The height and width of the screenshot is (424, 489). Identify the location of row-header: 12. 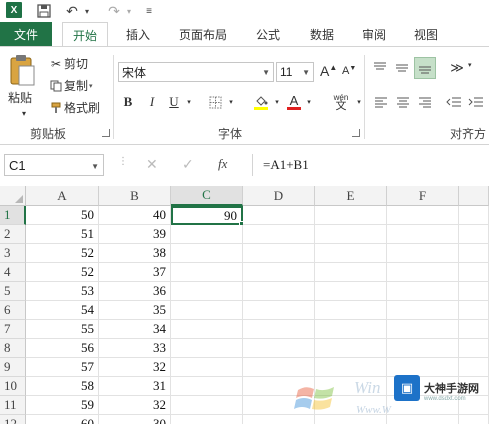
(13, 419).